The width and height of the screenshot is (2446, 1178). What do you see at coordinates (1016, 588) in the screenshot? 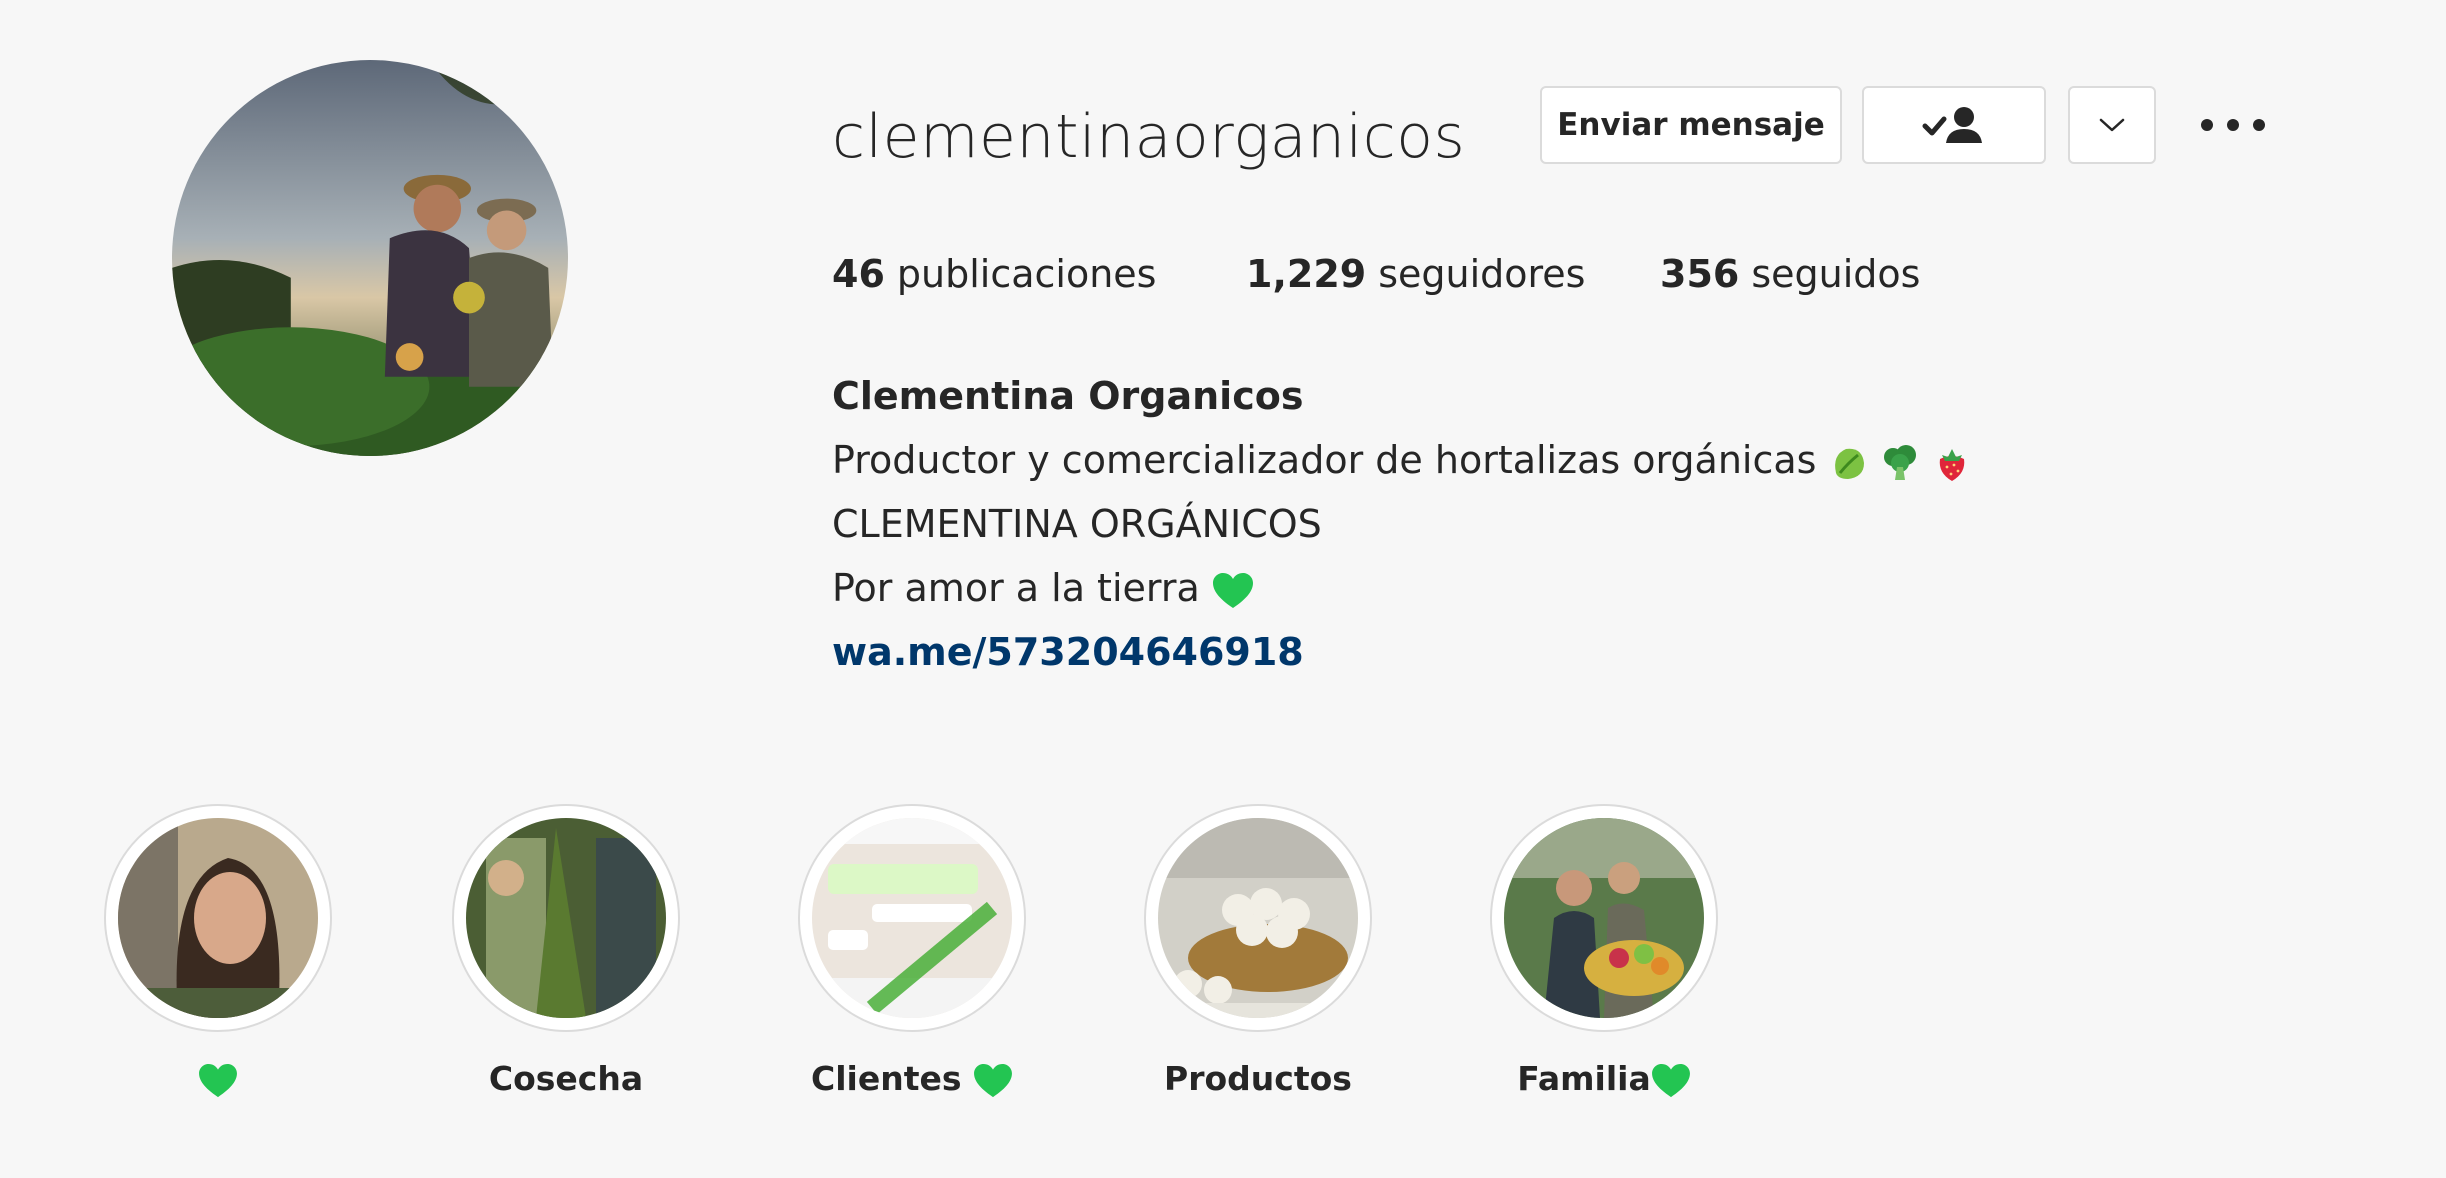
I see `bio-line-3-text: Por amor a la tierra` at bounding box center [1016, 588].